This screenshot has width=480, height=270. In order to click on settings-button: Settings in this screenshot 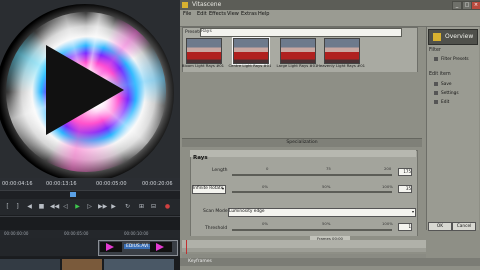, I will do `click(453, 93)`.